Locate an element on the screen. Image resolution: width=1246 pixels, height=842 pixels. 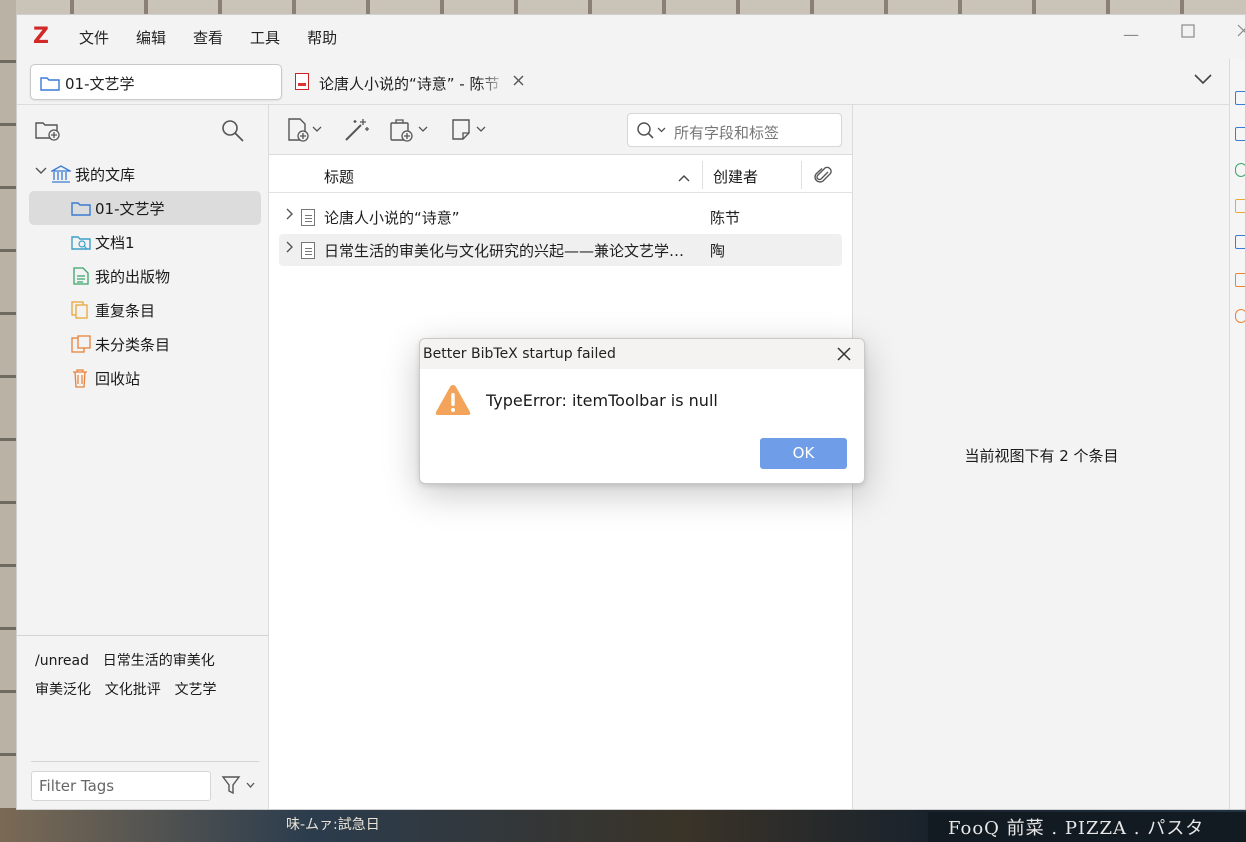
menu-bar: 文件 编辑 查看 工具 帮助 is located at coordinates (221, 37).